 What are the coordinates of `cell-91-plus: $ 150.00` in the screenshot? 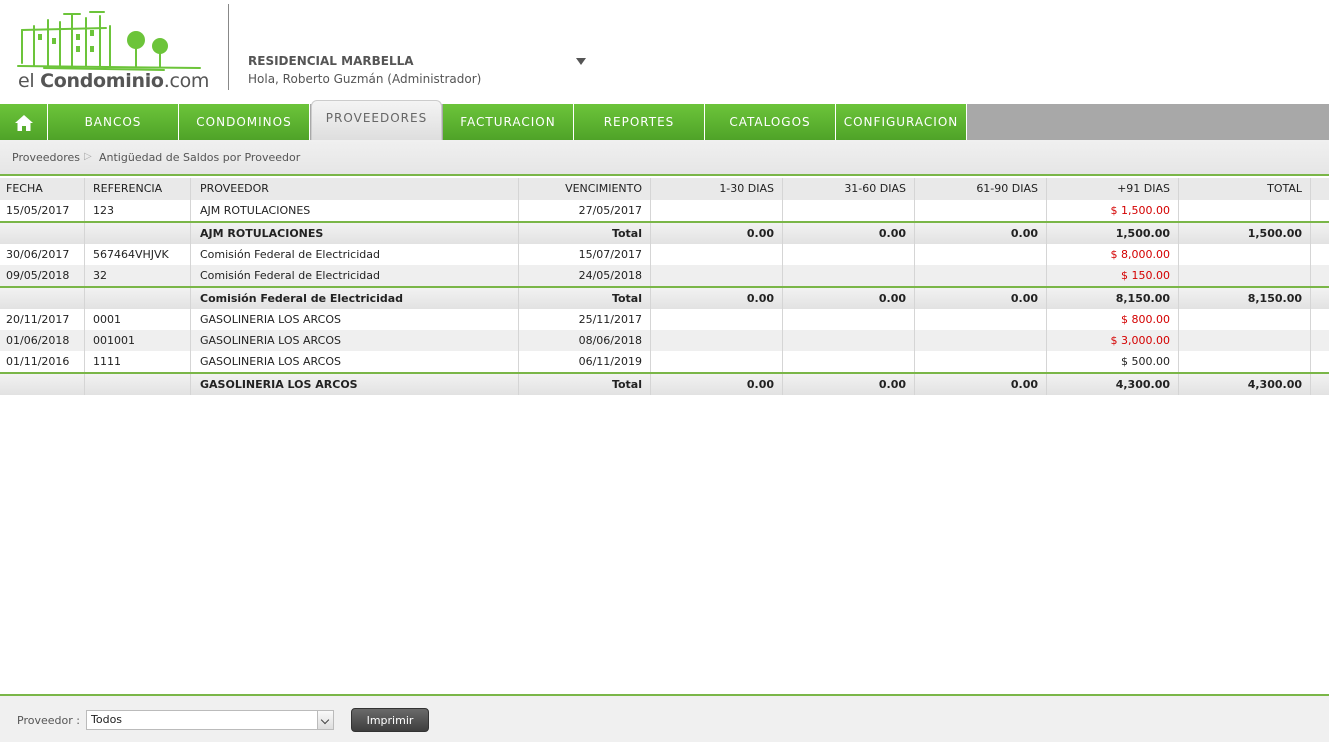 It's located at (1113, 275).